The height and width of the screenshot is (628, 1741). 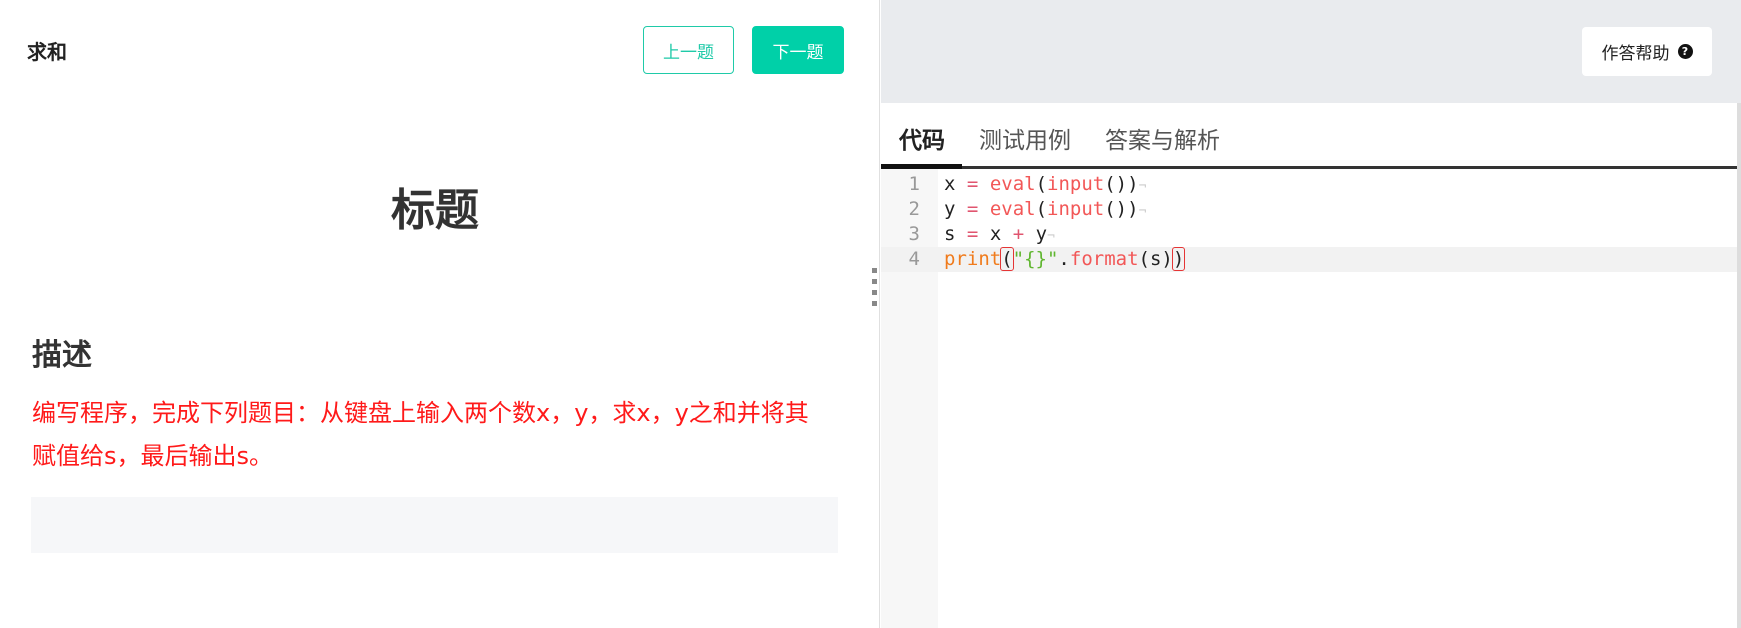 What do you see at coordinates (1309, 259) in the screenshot?
I see `code-line-active: 4 print("{}".format(s))` at bounding box center [1309, 259].